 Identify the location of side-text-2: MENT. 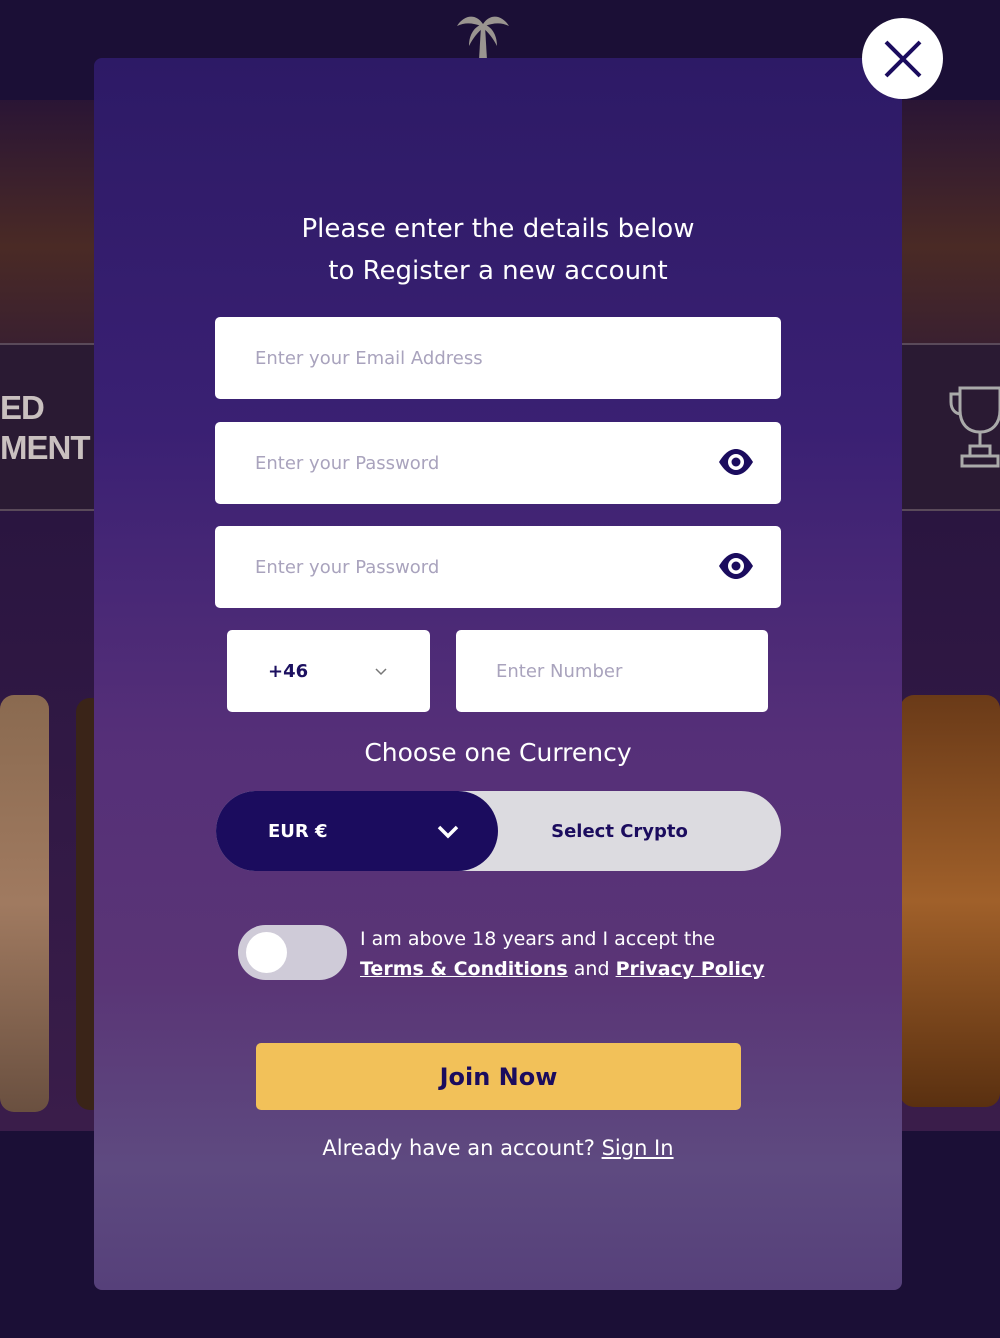
(45, 447).